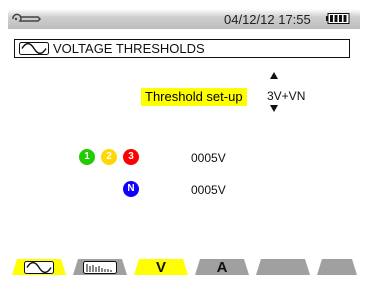 This screenshot has height=282, width=368. I want to click on harmonics-icon, so click(100, 267).